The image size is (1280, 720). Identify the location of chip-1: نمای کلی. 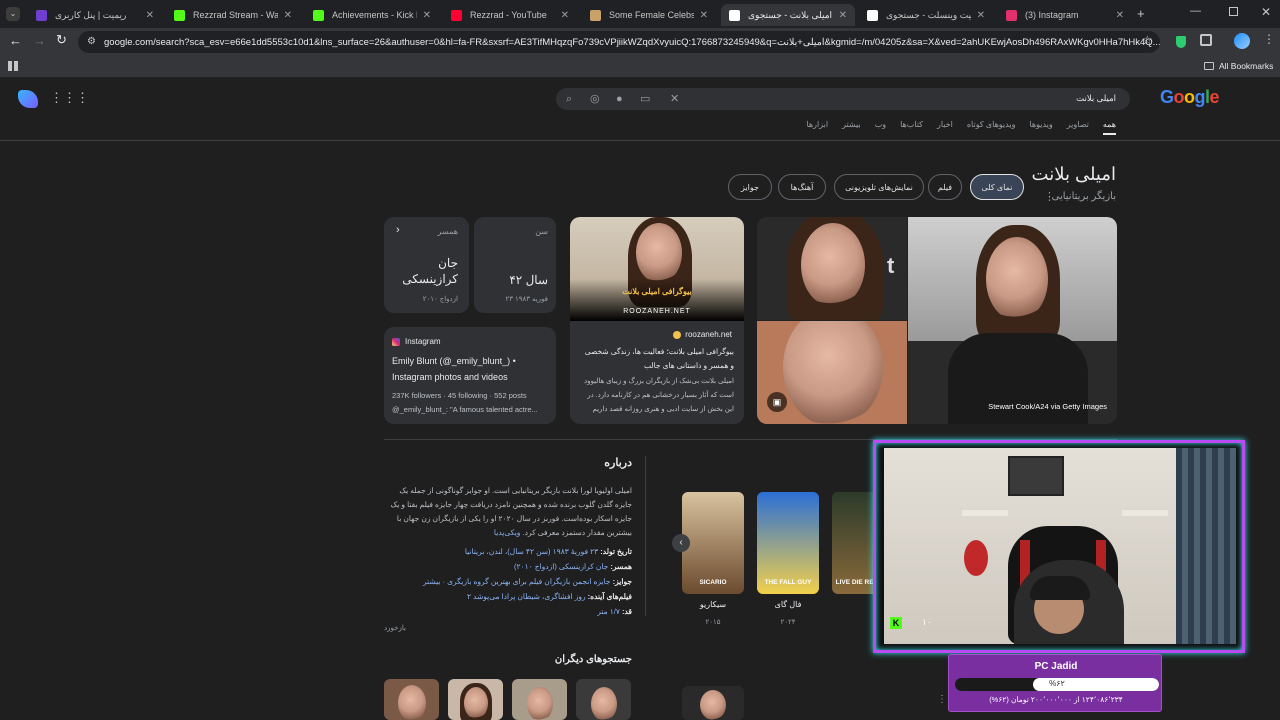
(997, 187).